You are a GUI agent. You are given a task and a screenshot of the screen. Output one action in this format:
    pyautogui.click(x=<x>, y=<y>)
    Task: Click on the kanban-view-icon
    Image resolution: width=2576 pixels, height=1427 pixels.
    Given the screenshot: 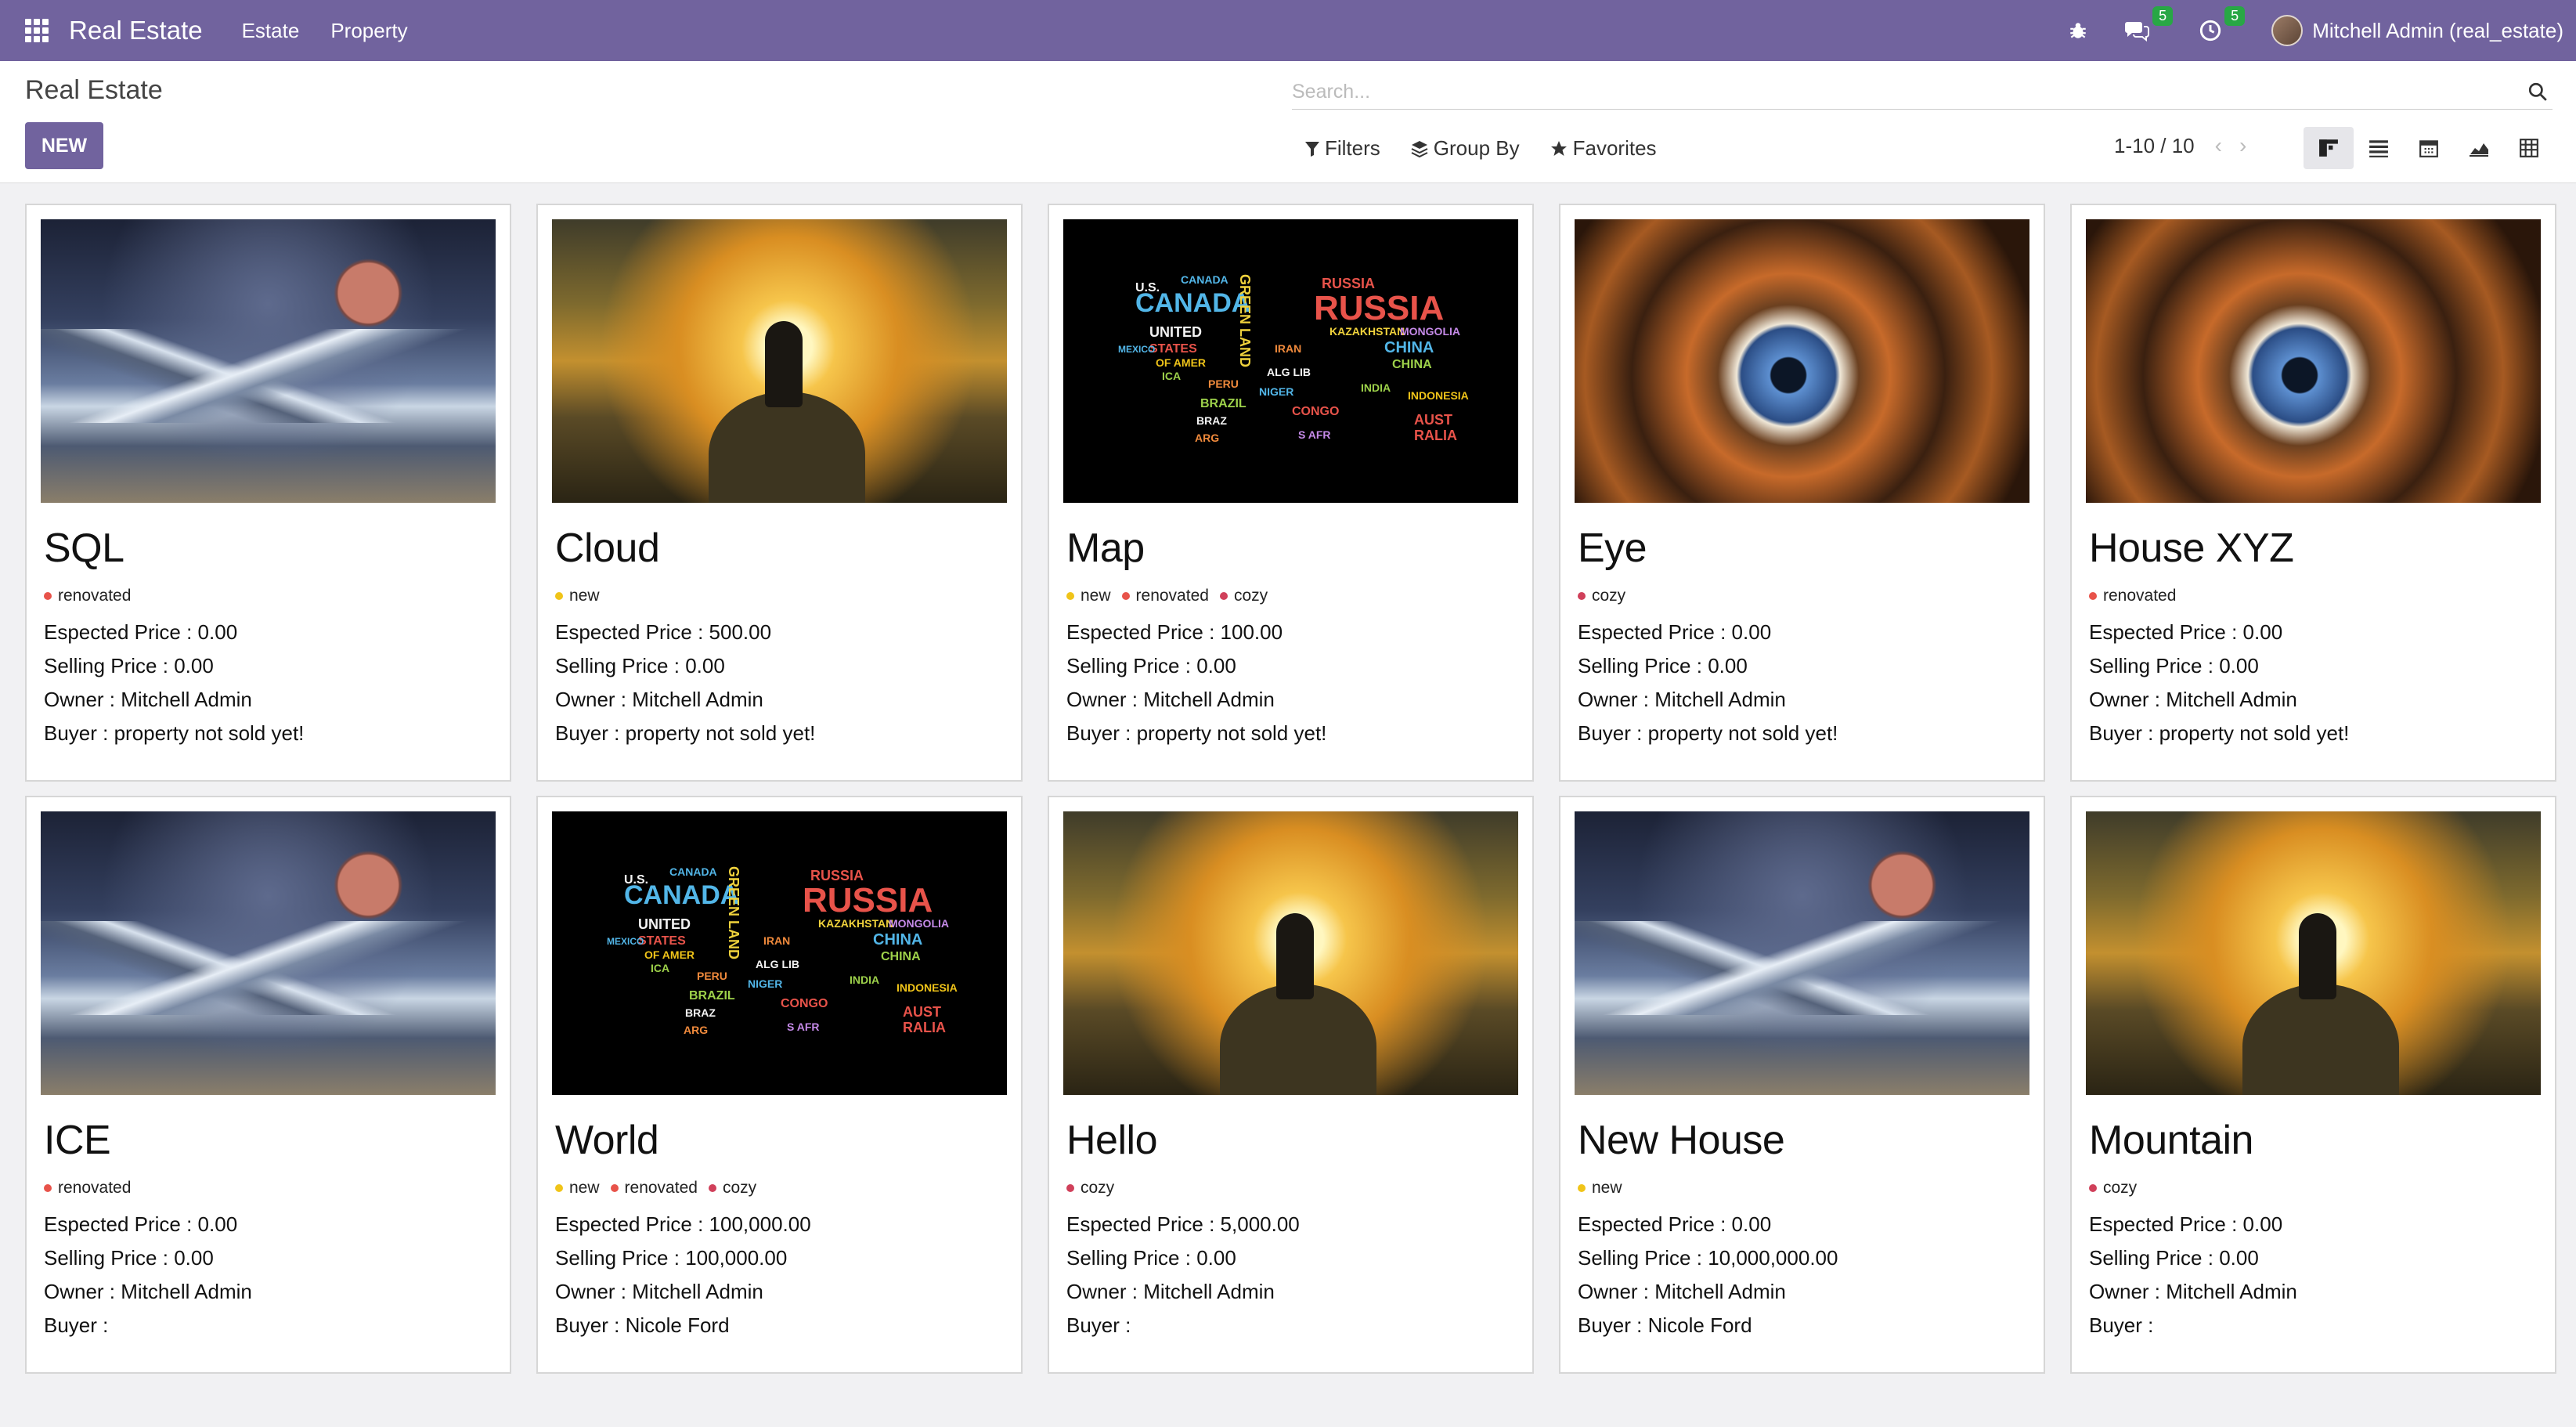 What is the action you would take?
    pyautogui.click(x=2329, y=148)
    